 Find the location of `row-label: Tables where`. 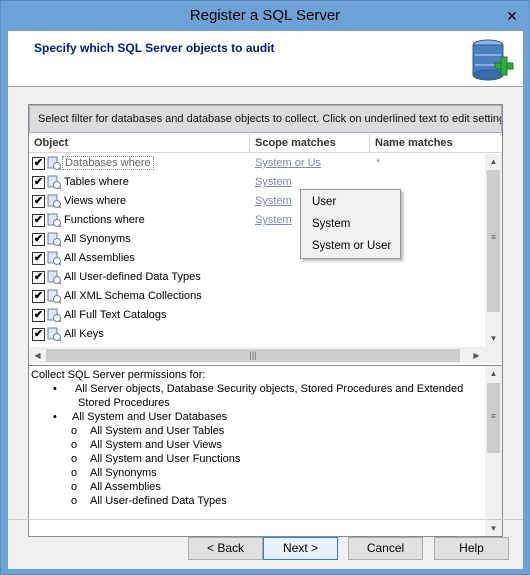

row-label: Tables where is located at coordinates (96, 182).